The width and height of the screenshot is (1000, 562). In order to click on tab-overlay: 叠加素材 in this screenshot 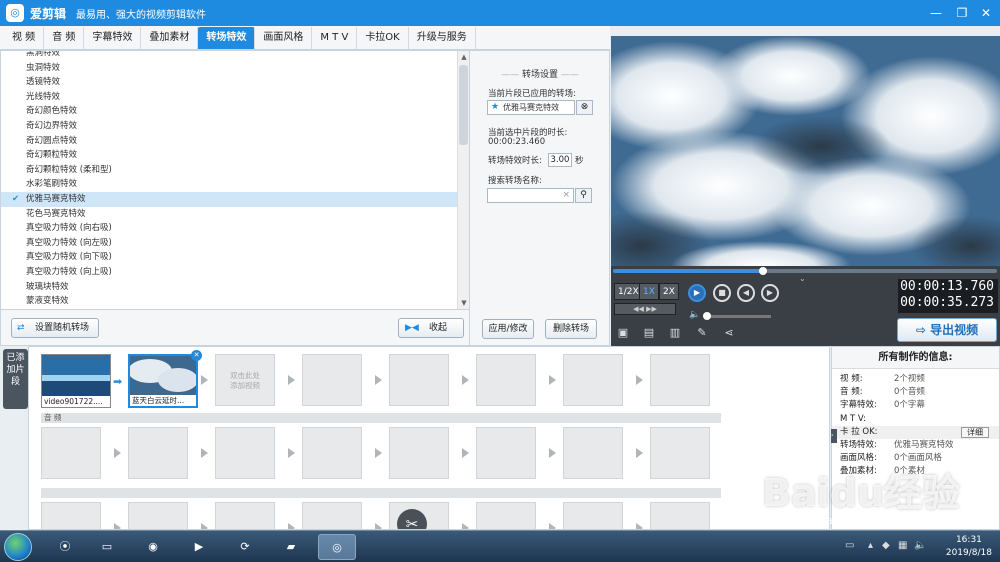, I will do `click(170, 38)`.